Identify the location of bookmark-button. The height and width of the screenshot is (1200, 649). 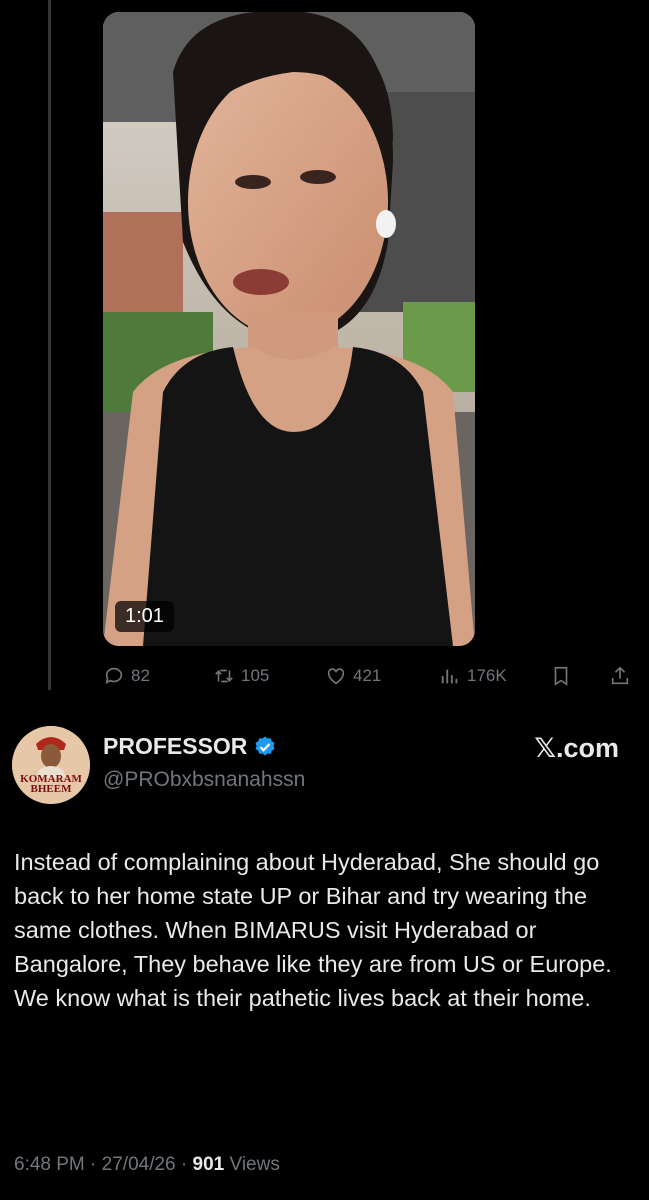
(561, 676).